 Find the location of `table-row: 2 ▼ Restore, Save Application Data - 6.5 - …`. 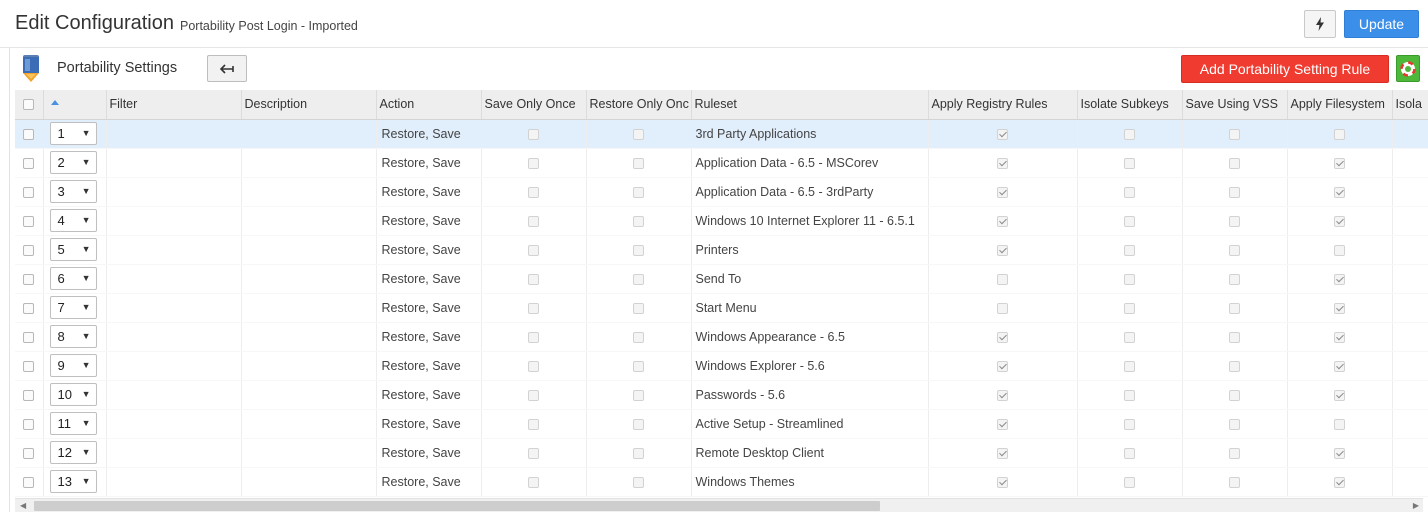

table-row: 2 ▼ Restore, Save Application Data - 6.5 - … is located at coordinates (721, 163).